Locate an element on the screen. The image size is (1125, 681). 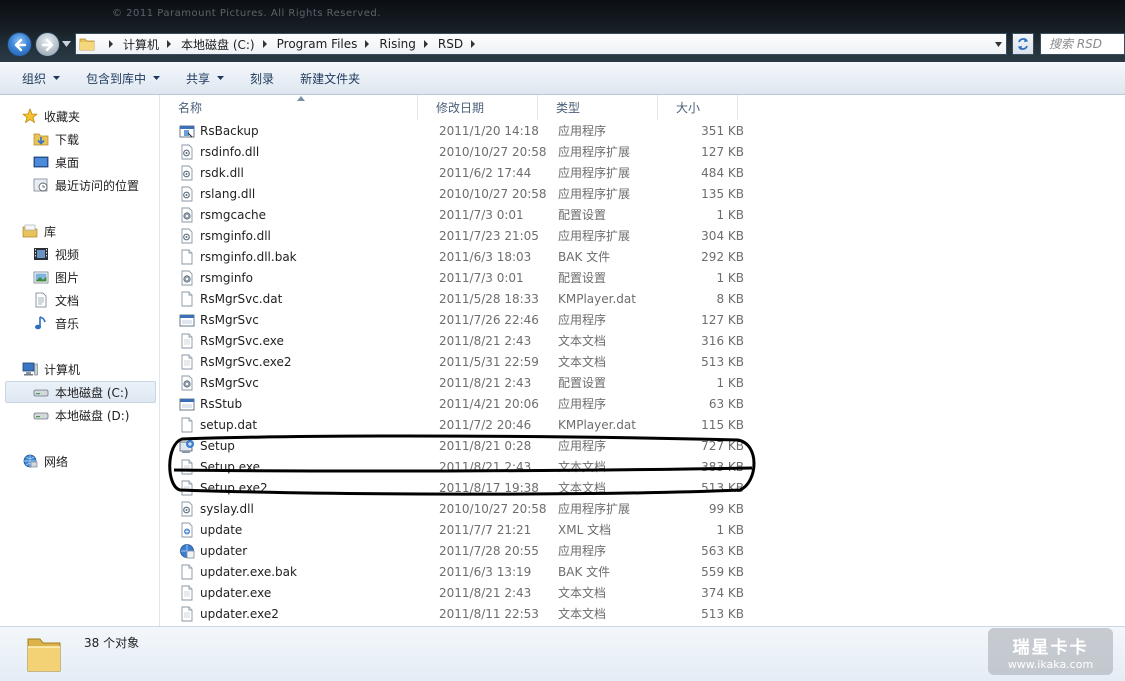
nav-downloads: 下载 is located at coordinates (56, 139).